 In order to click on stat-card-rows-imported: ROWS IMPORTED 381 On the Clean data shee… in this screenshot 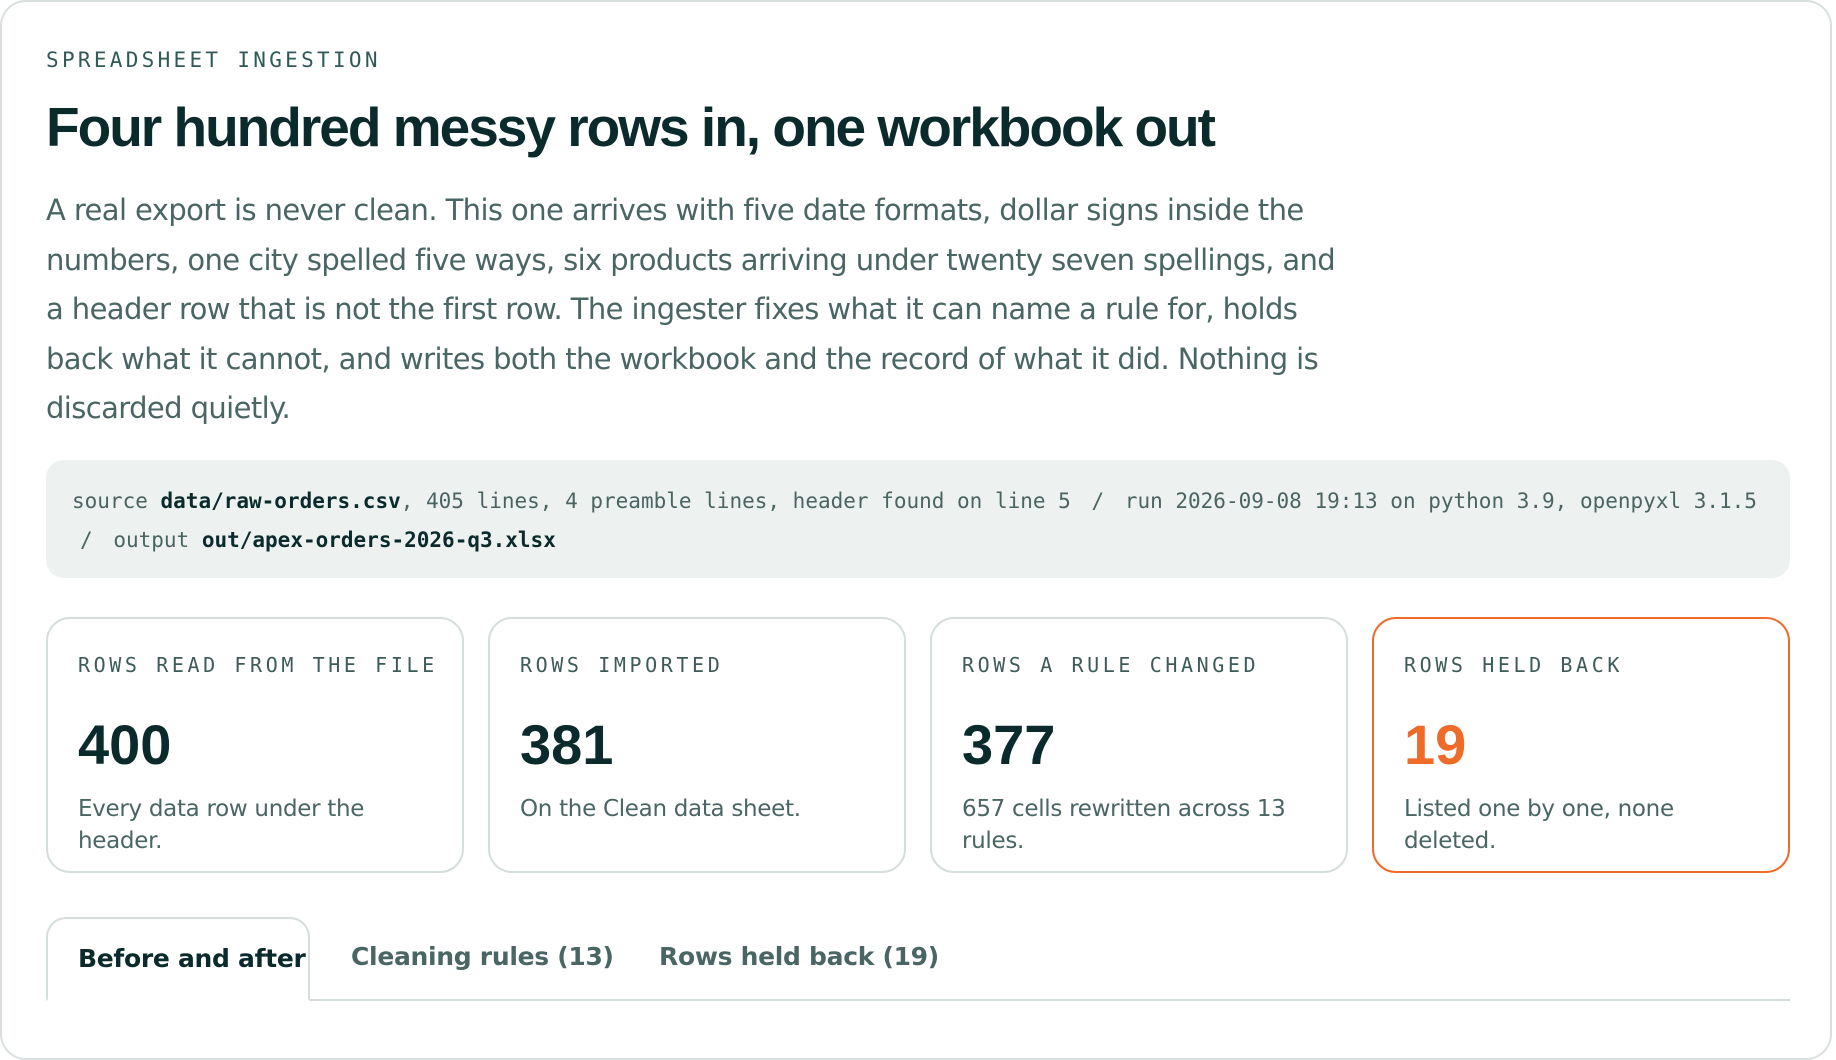, I will do `click(697, 745)`.